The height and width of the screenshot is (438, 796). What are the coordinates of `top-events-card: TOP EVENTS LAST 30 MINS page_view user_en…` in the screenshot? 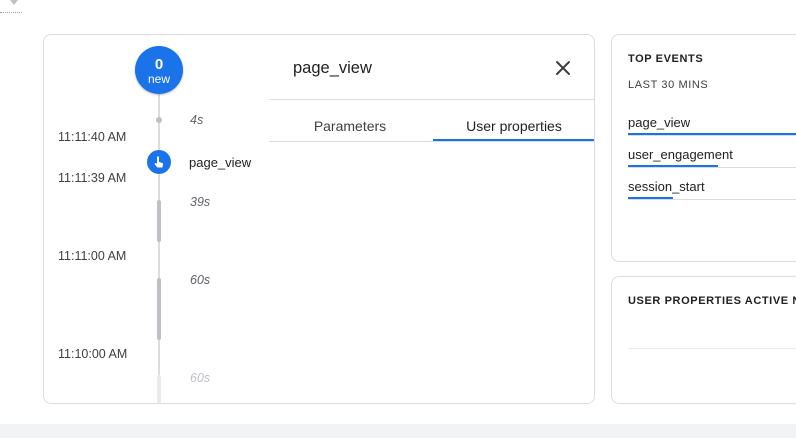 It's located at (703, 148).